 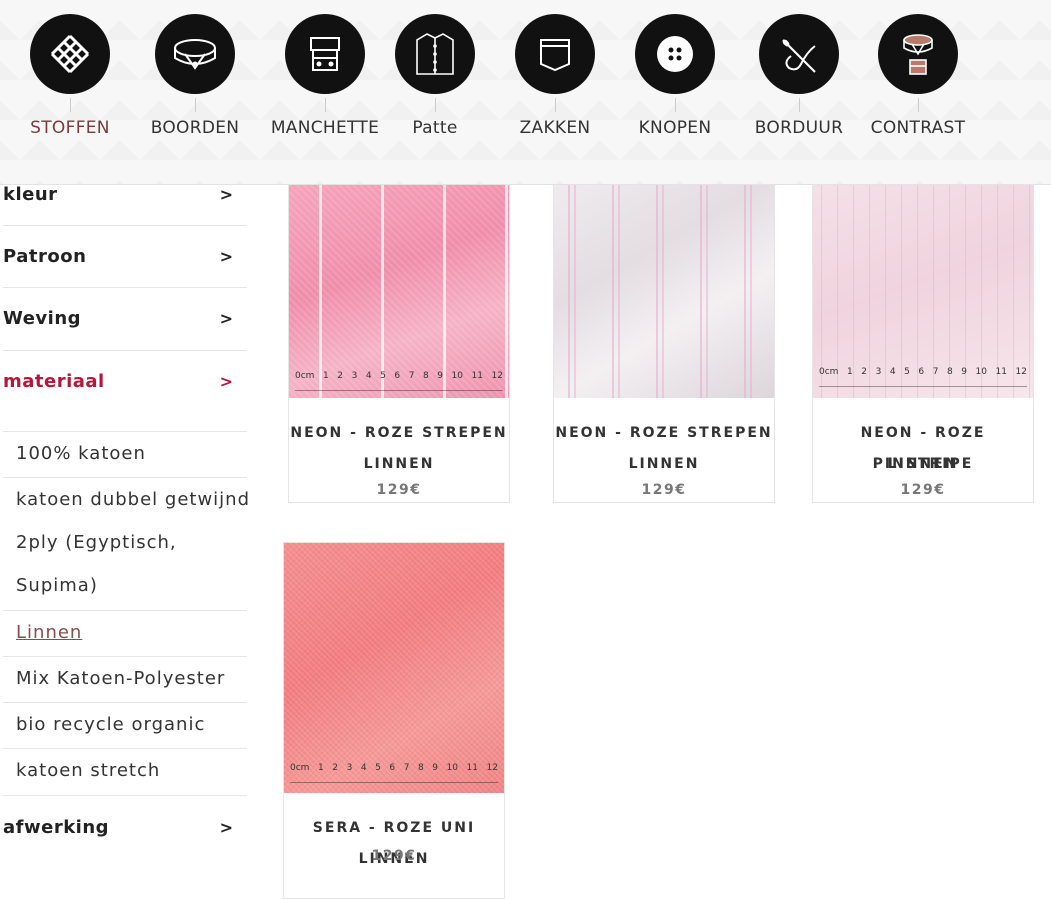 I want to click on fabric-weave-icon, so click(x=70, y=54).